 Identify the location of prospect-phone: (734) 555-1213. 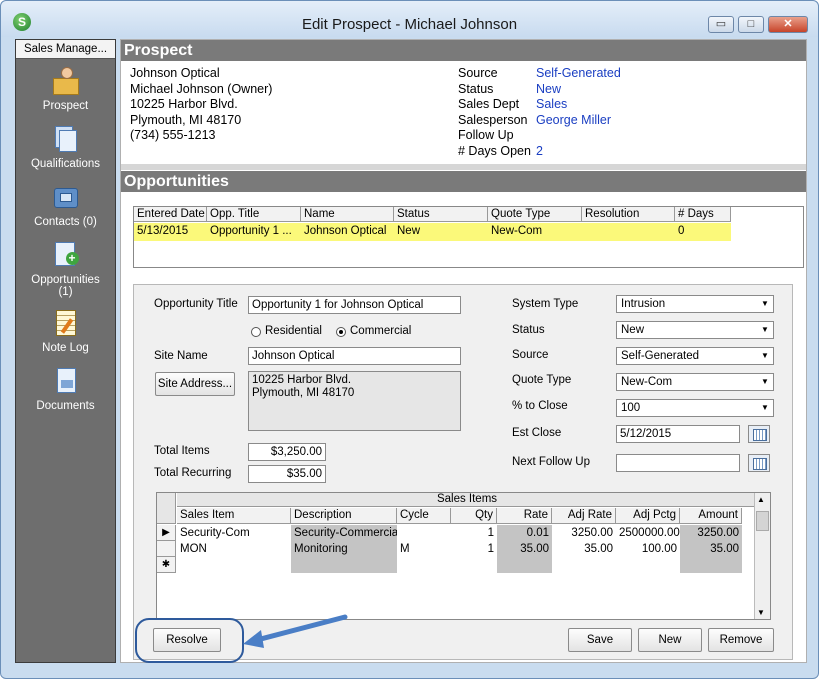
(173, 135).